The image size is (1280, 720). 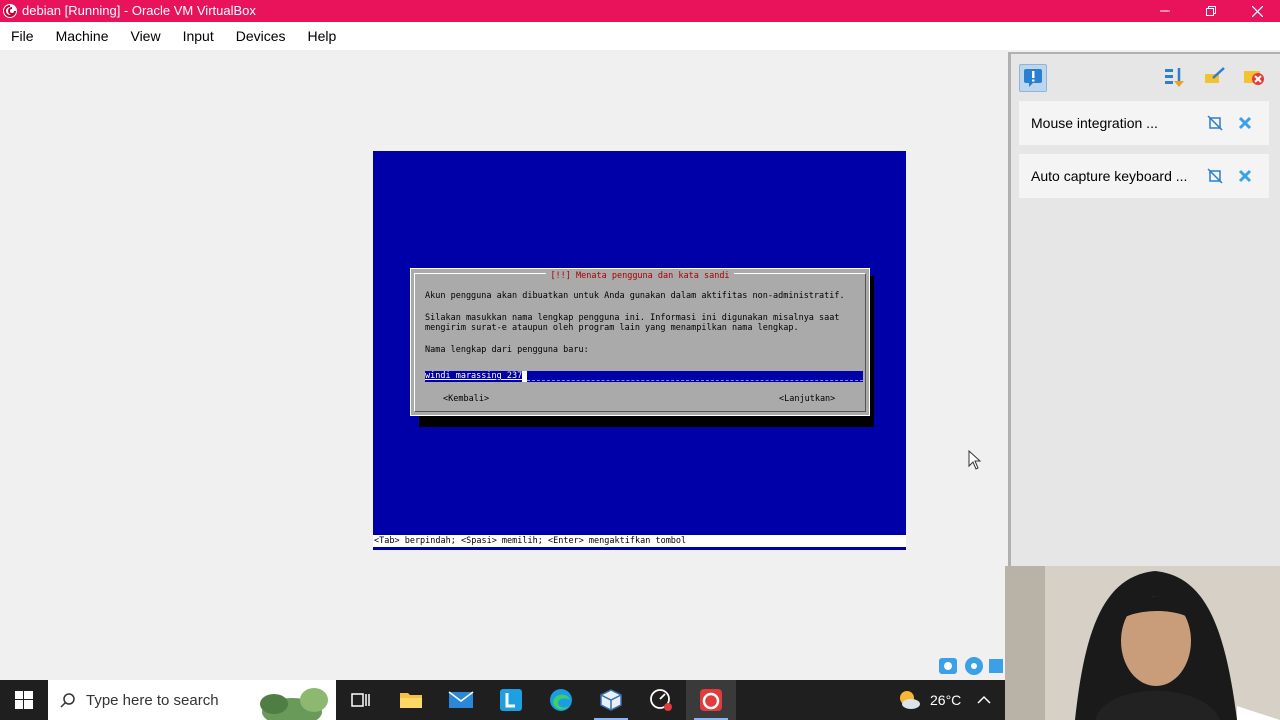 I want to click on sort-notifications-button, so click(x=1175, y=78).